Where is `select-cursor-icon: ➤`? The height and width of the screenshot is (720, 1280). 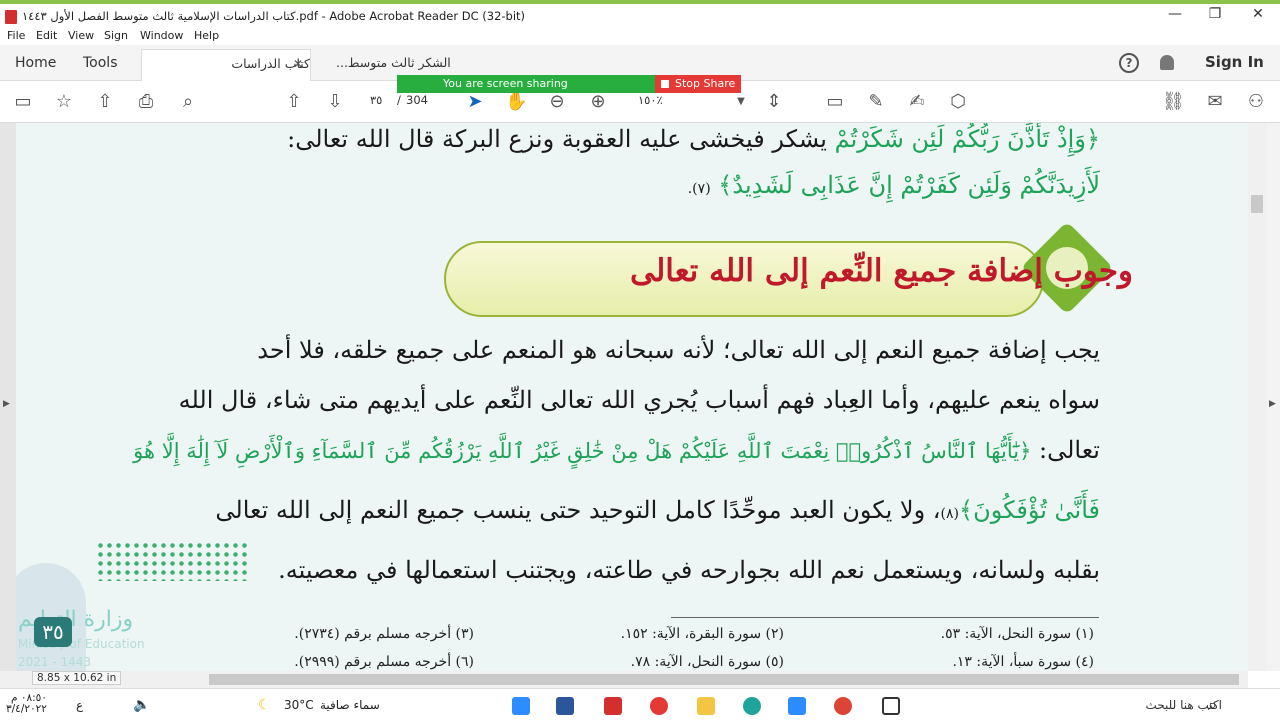 select-cursor-icon: ➤ is located at coordinates (475, 102).